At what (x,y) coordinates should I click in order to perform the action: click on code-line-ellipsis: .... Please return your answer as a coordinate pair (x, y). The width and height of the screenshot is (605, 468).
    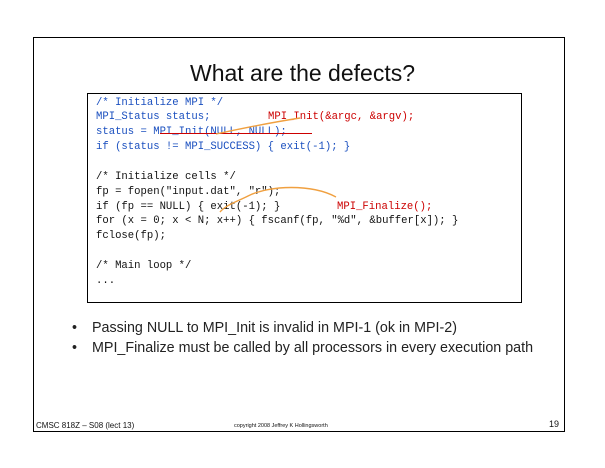
    Looking at the image, I should click on (106, 281).